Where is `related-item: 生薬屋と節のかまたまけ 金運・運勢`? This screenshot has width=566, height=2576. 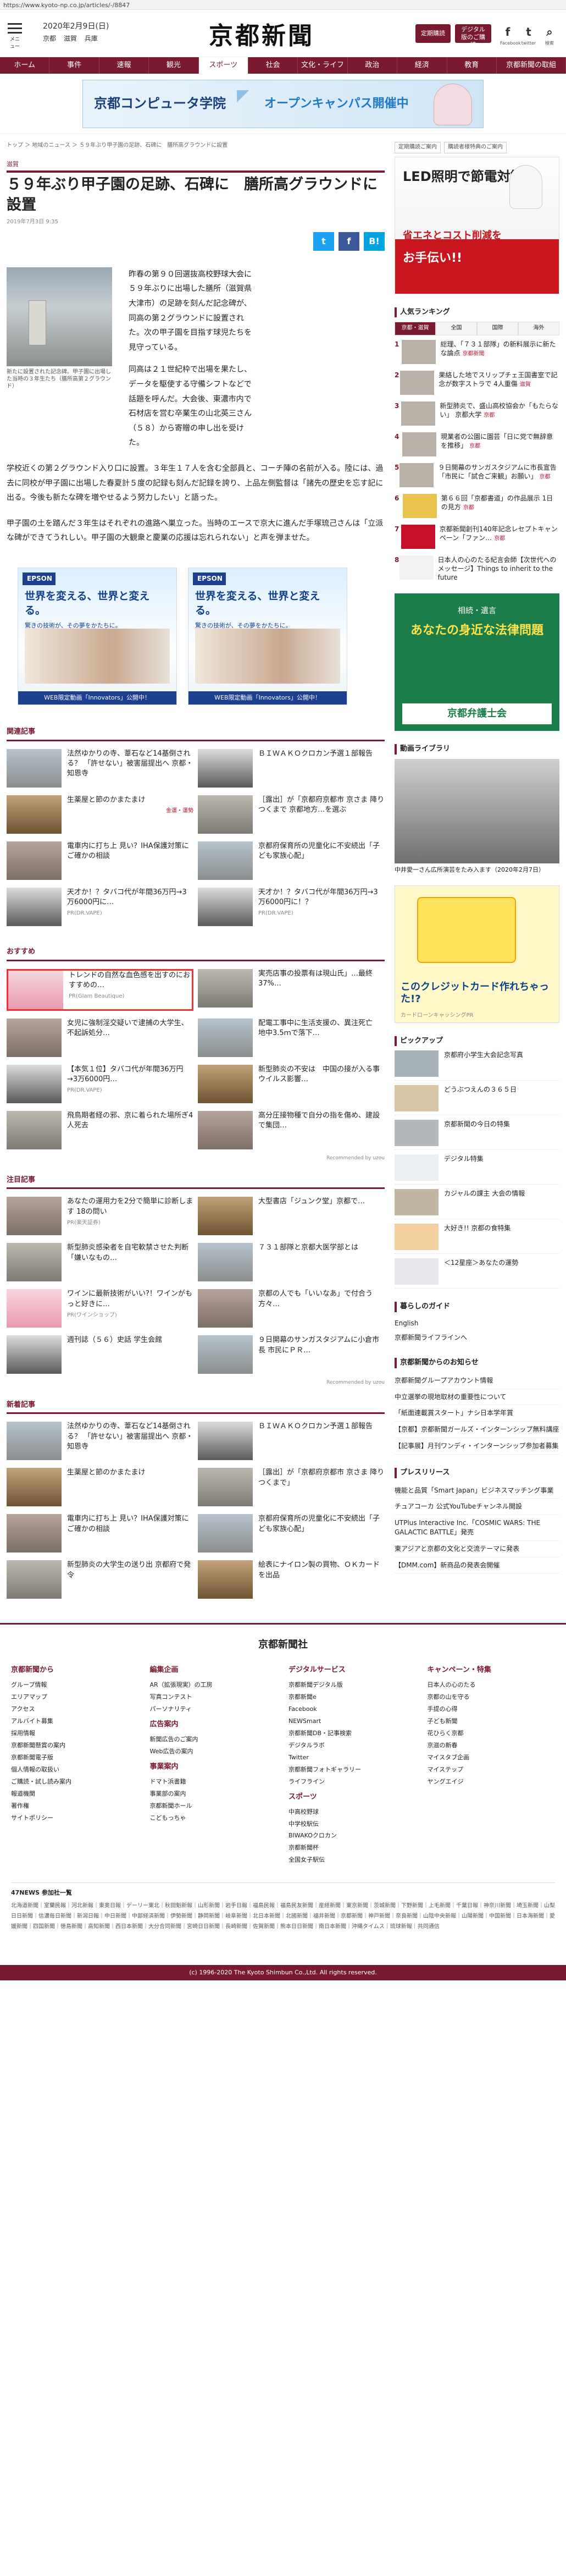
related-item: 生薬屋と節のかまたまけ 金運・運勢 is located at coordinates (100, 814).